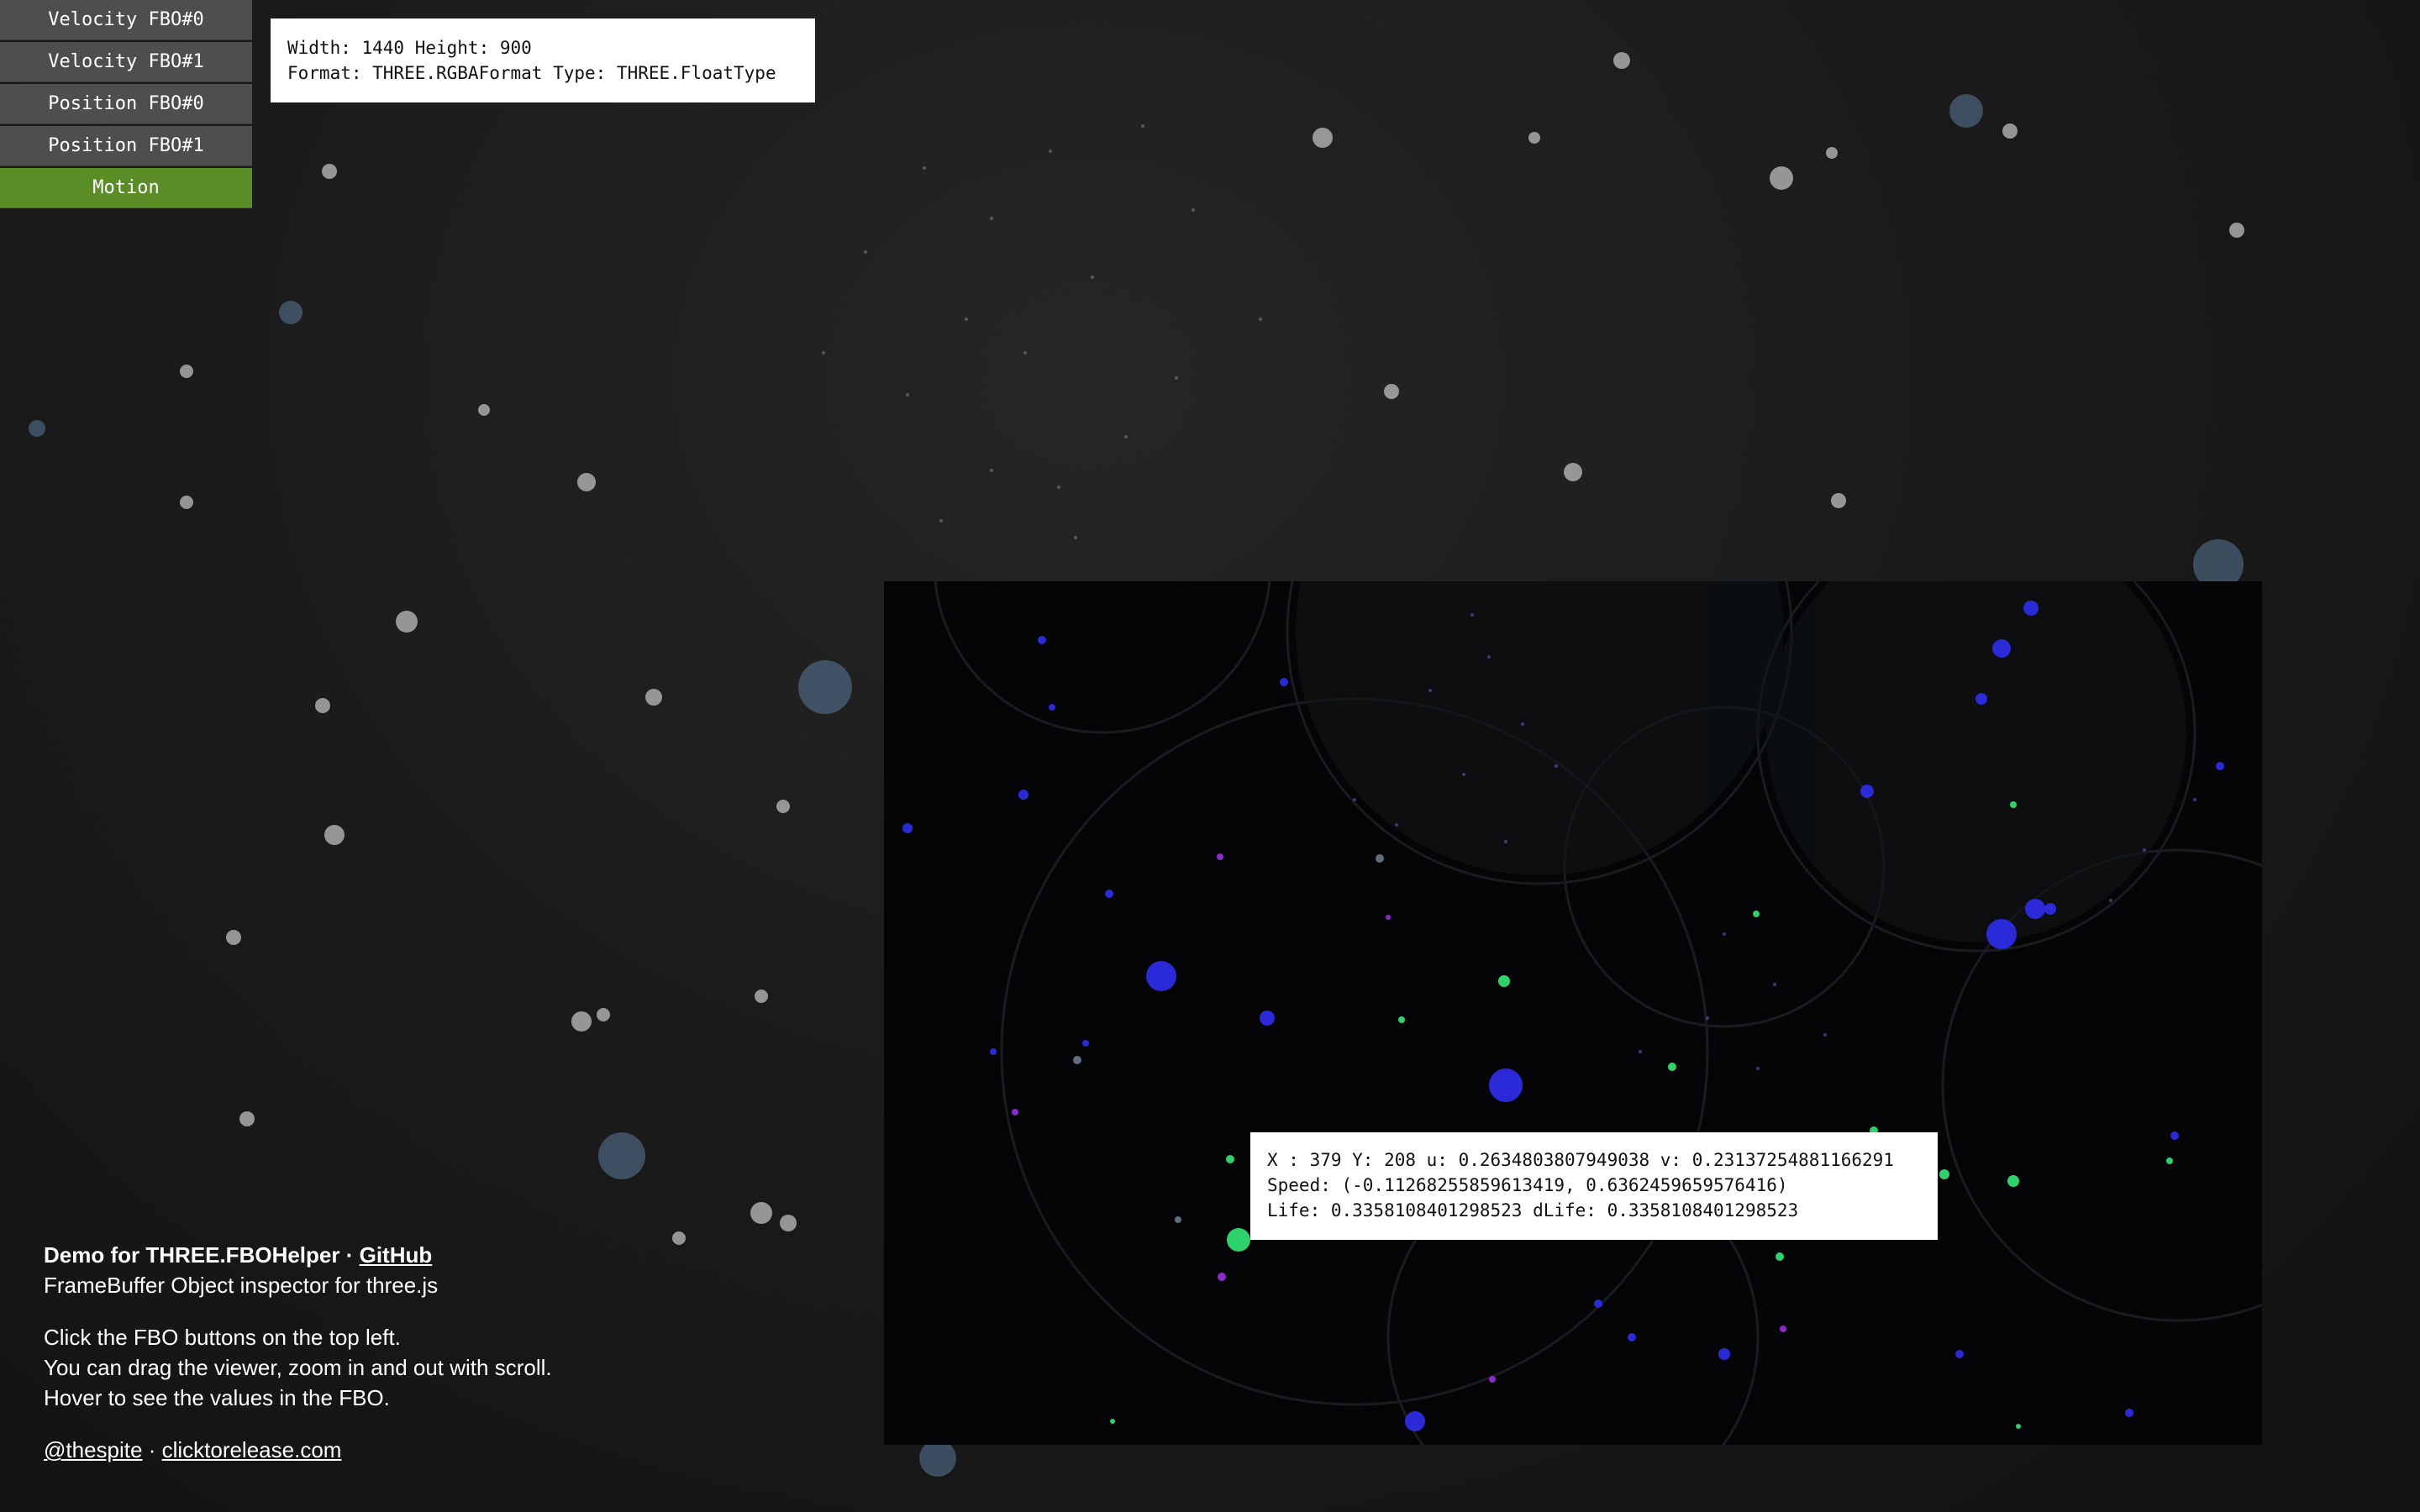 This screenshot has height=1512, width=2420. What do you see at coordinates (126, 62) in the screenshot?
I see `velocity-fbo1-button: Velocity FBO#1` at bounding box center [126, 62].